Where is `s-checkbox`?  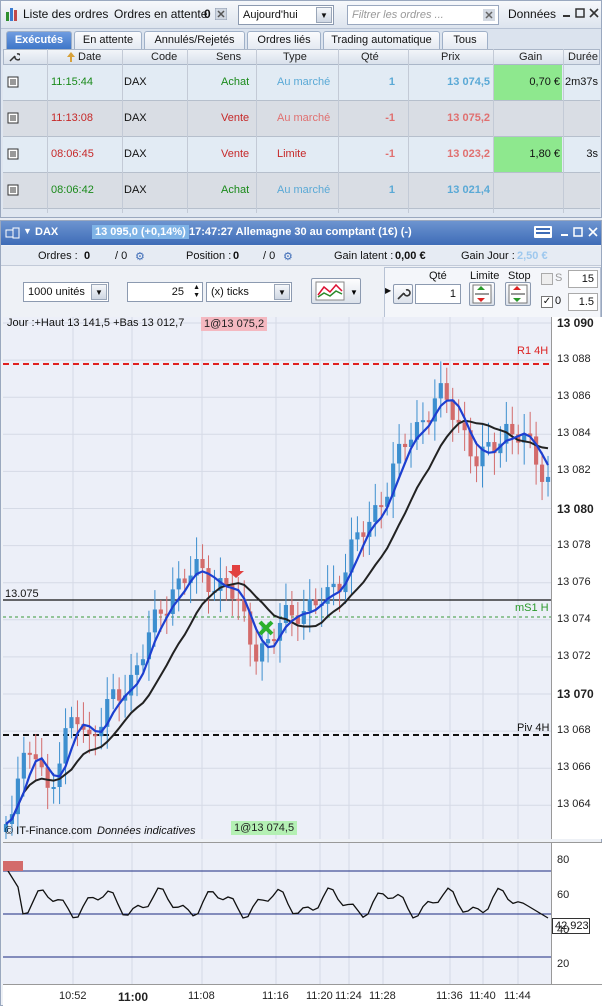
s-checkbox is located at coordinates (547, 279).